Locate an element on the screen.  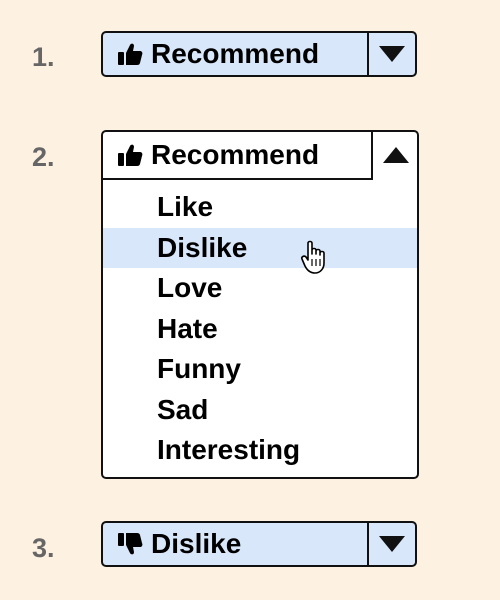
step-1-number: 1. is located at coordinates (43, 57).